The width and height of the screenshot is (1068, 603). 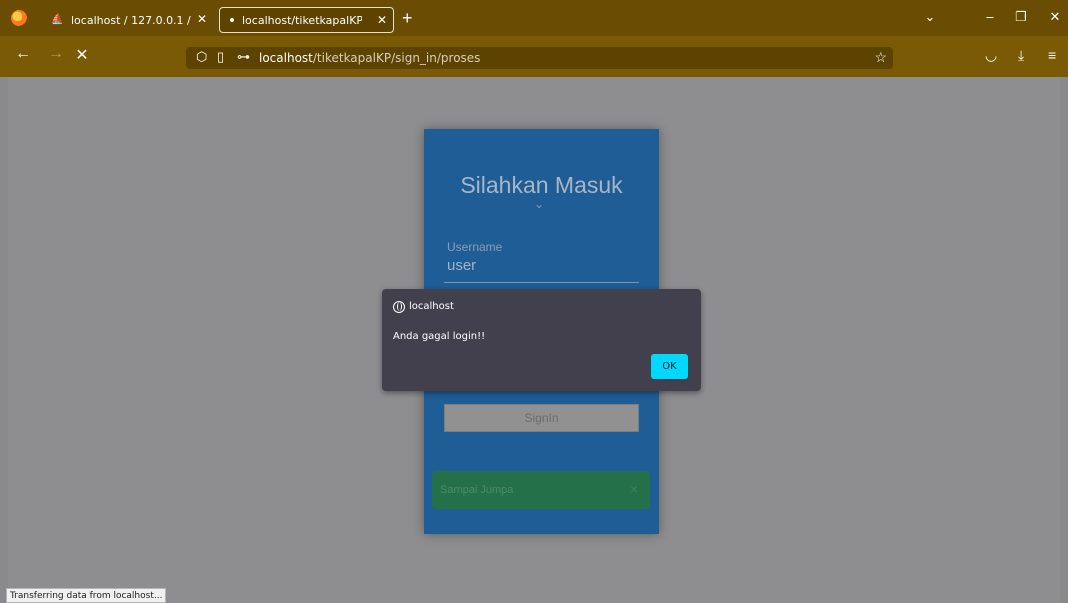 What do you see at coordinates (131, 20) in the screenshot?
I see `tab-title: localhost / 127.0.0.1 / db_tiketk` at bounding box center [131, 20].